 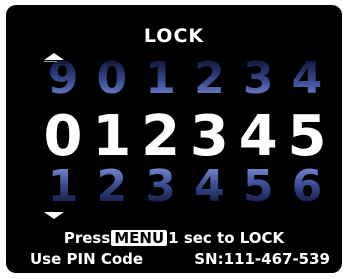 I want to click on digit-below-3: 3, so click(x=160, y=186).